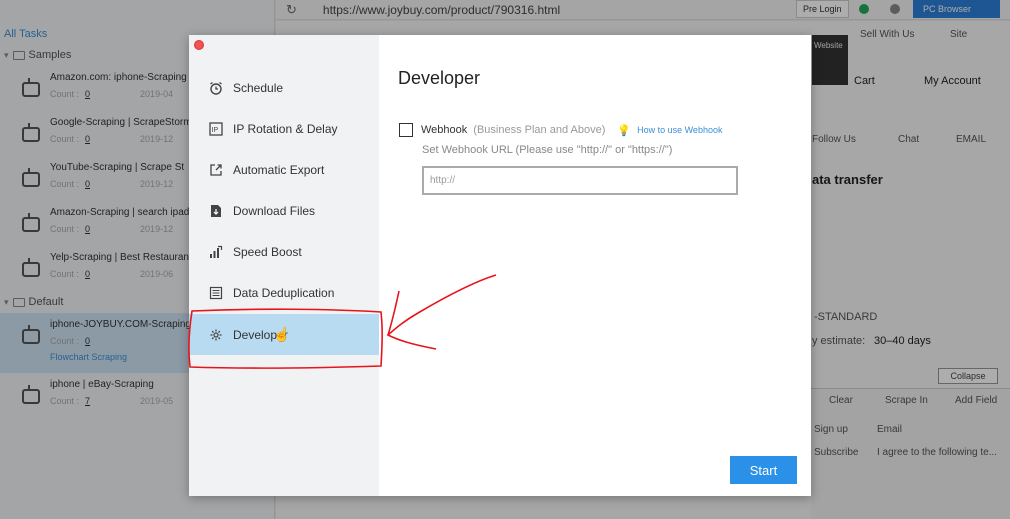  I want to click on nav-automatic-export: Automatic Export, so click(284, 169).